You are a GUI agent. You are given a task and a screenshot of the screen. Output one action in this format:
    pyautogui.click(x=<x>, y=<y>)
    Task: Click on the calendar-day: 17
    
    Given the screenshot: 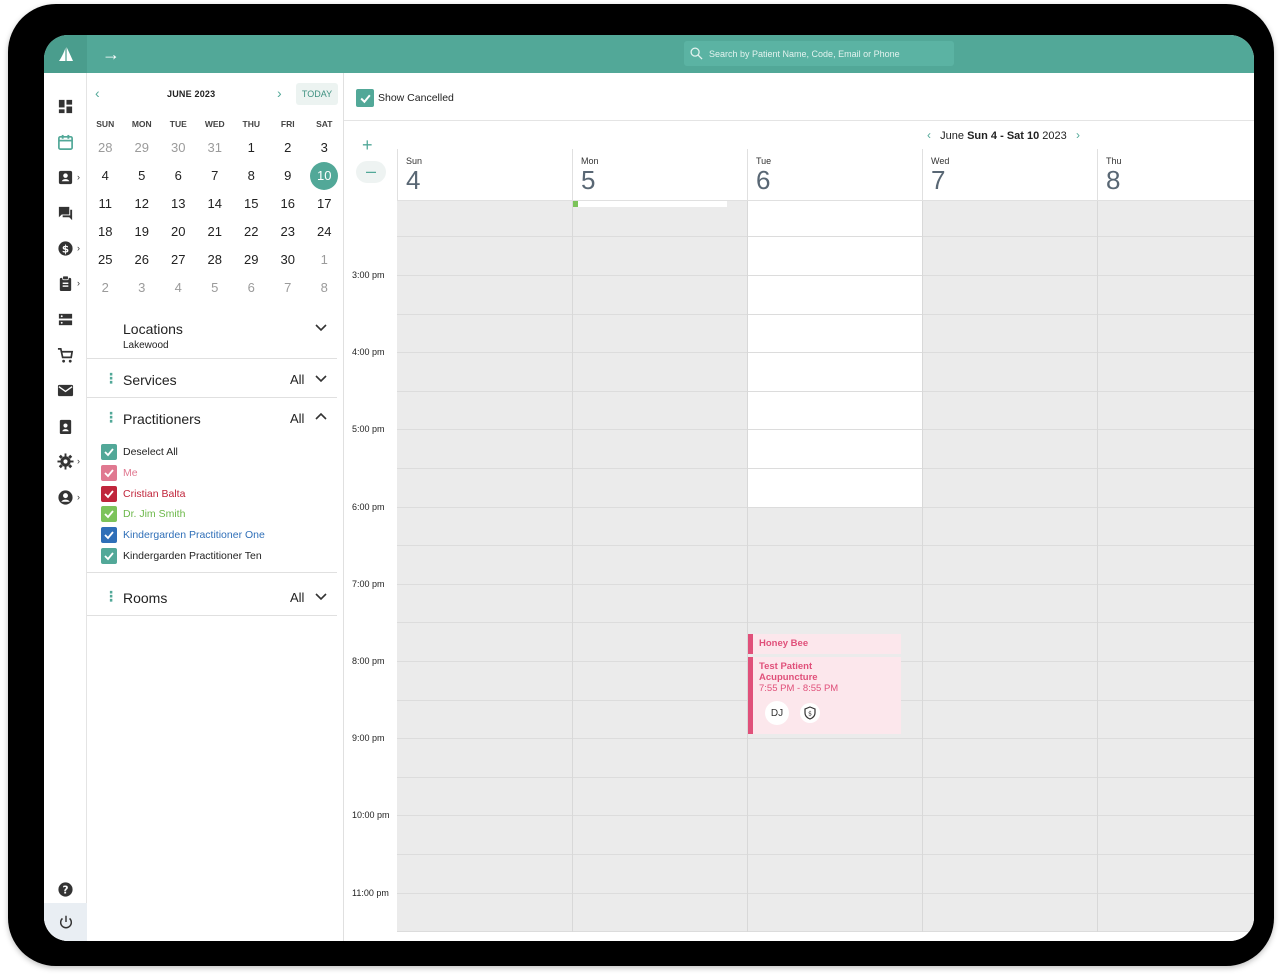 What is the action you would take?
    pyautogui.click(x=324, y=204)
    